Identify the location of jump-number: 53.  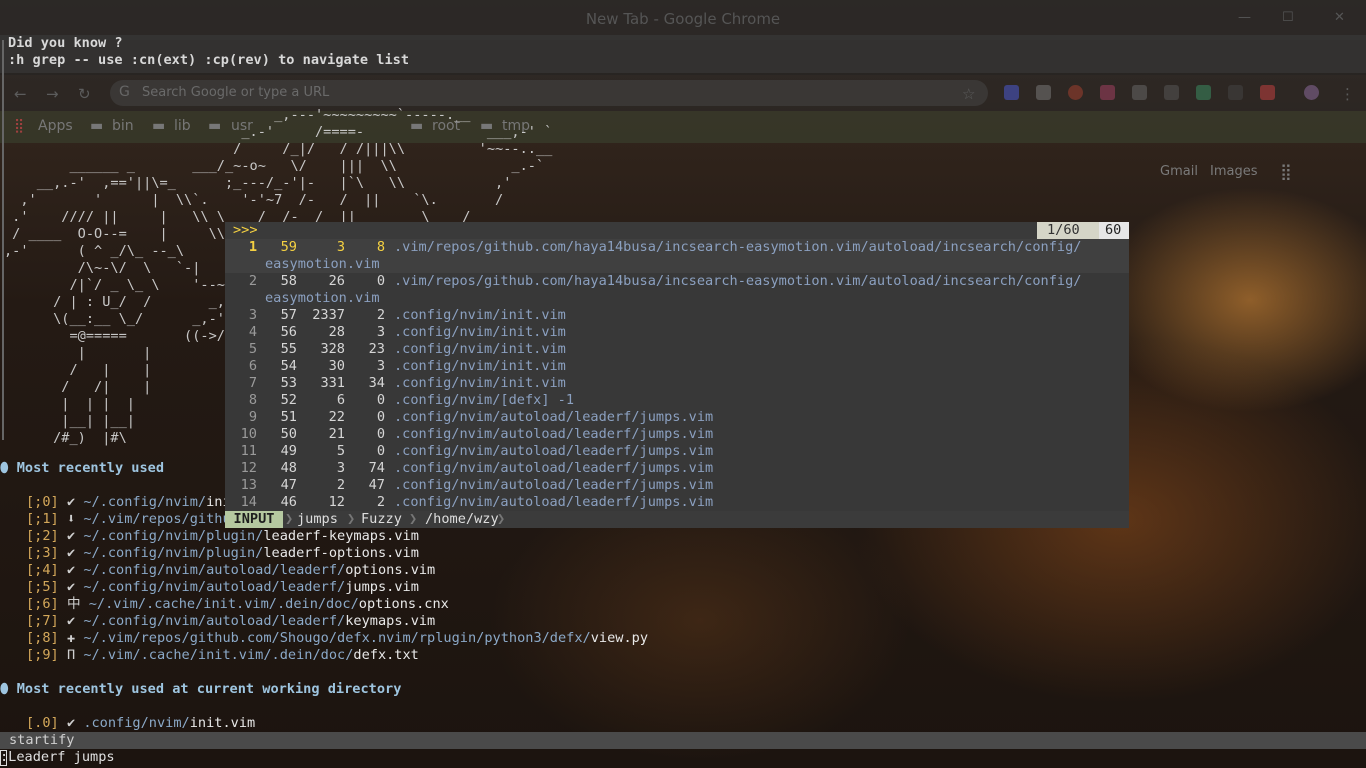
(288, 383).